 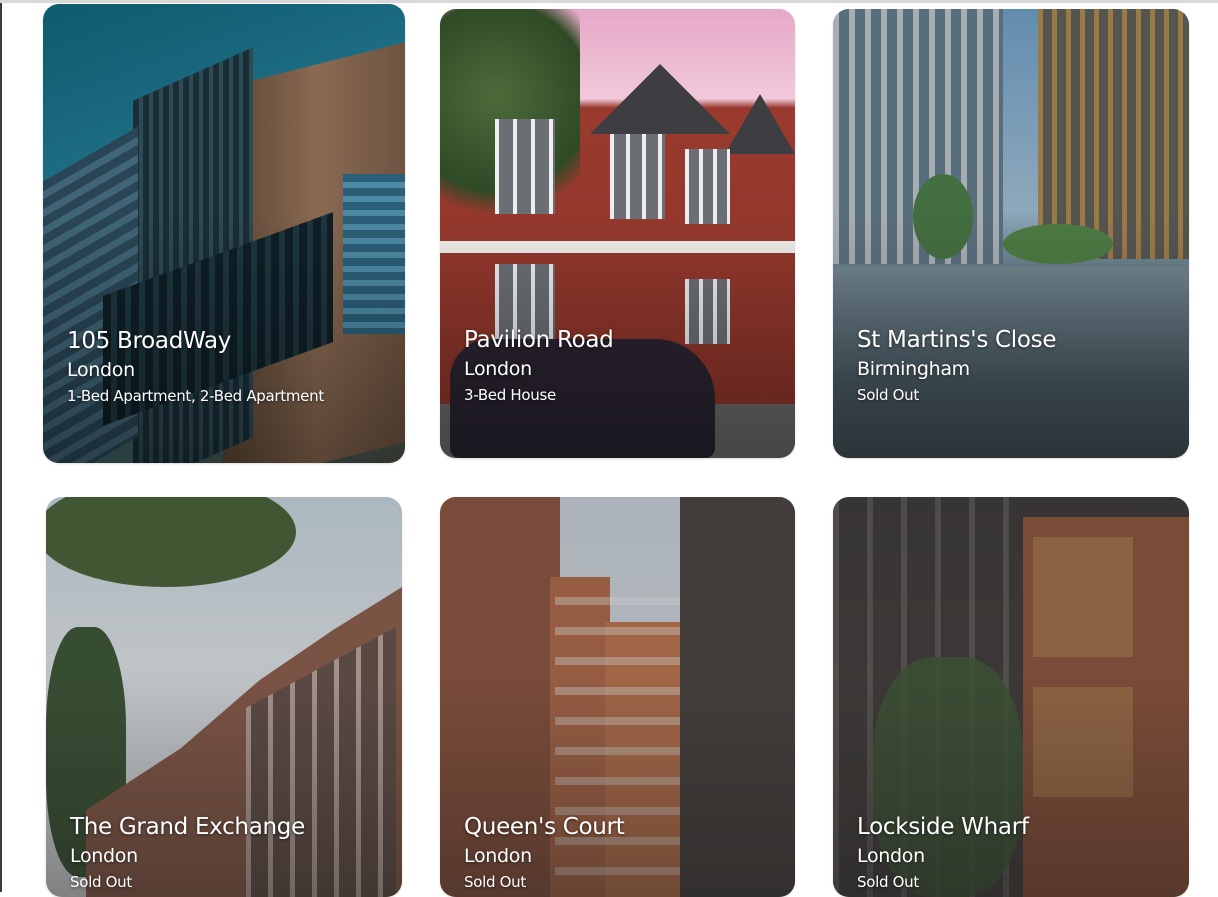 I want to click on listing-caption: Queen's Court London Sold Out, so click(x=544, y=852).